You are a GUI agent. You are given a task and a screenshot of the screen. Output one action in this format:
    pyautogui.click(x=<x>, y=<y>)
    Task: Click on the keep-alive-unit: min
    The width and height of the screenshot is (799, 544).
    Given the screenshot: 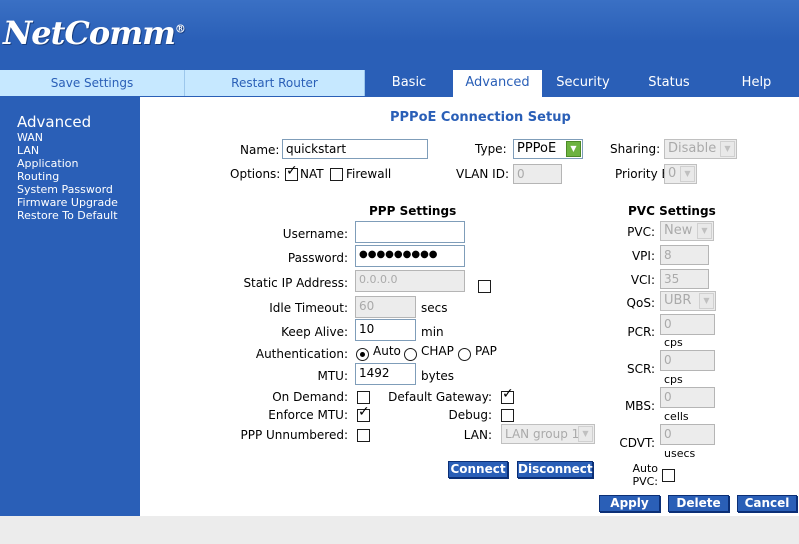 What is the action you would take?
    pyautogui.click(x=432, y=332)
    